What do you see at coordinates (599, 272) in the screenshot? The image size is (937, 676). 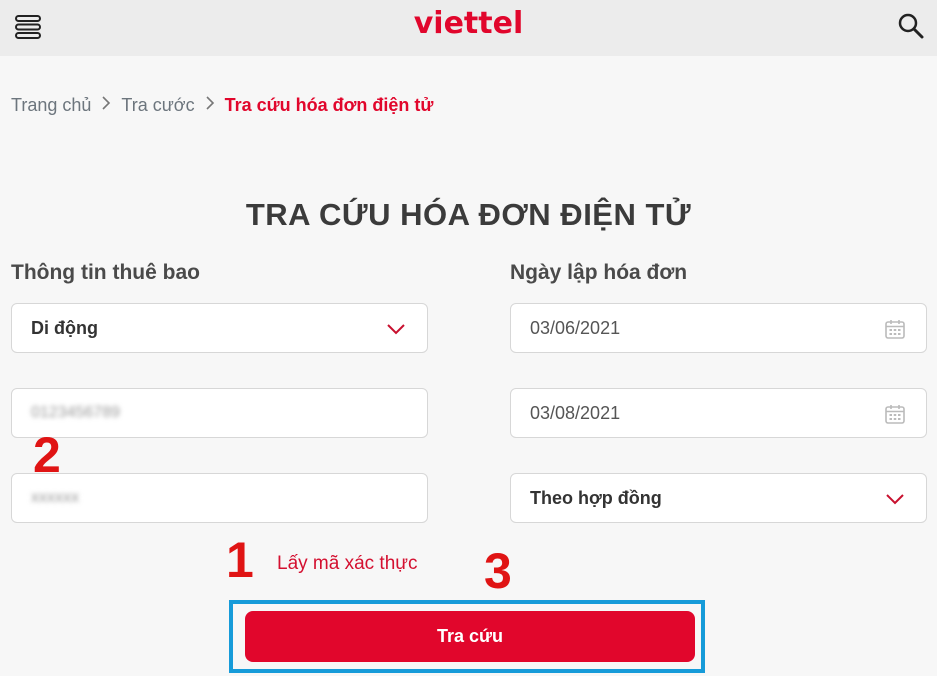 I see `invoice-date-label: Ngày lập hóa đơn` at bounding box center [599, 272].